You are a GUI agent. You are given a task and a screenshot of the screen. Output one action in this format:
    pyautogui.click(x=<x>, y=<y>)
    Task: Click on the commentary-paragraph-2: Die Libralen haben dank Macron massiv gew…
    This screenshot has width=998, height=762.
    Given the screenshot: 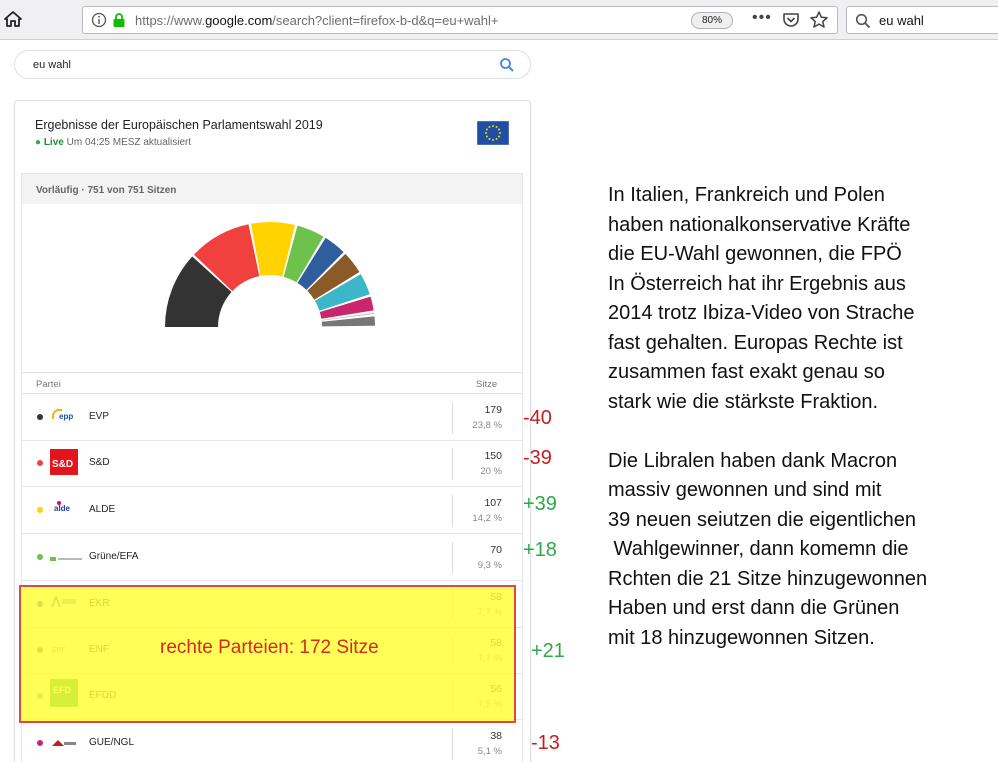 What is the action you would take?
    pyautogui.click(x=798, y=550)
    